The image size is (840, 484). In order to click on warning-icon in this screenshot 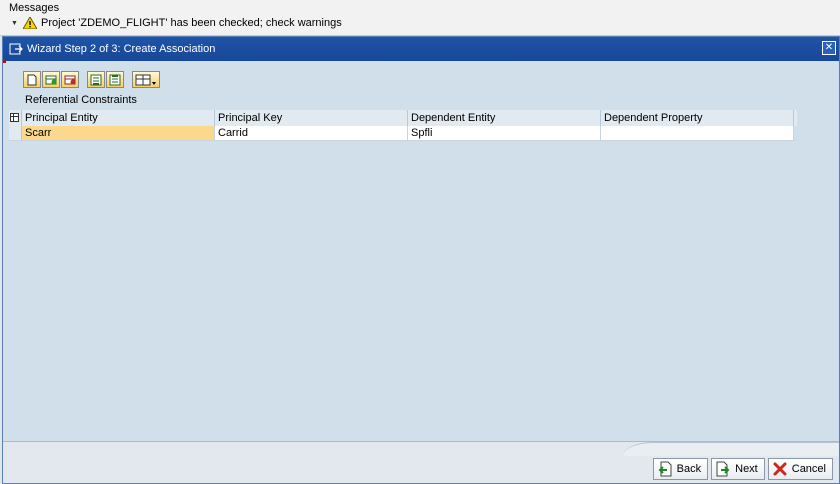, I will do `click(30, 23)`.